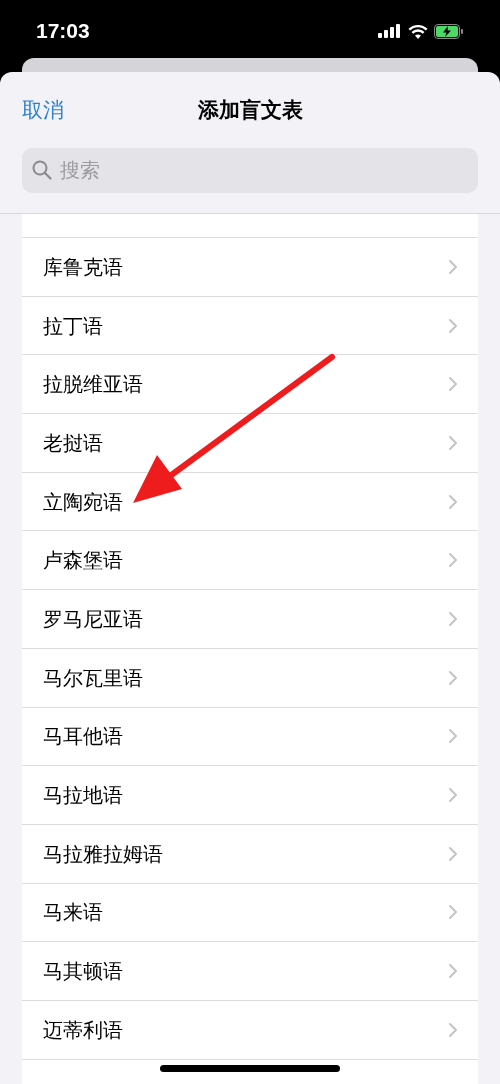 The image size is (500, 1084). What do you see at coordinates (250, 267) in the screenshot?
I see `language-row: 库鲁克语` at bounding box center [250, 267].